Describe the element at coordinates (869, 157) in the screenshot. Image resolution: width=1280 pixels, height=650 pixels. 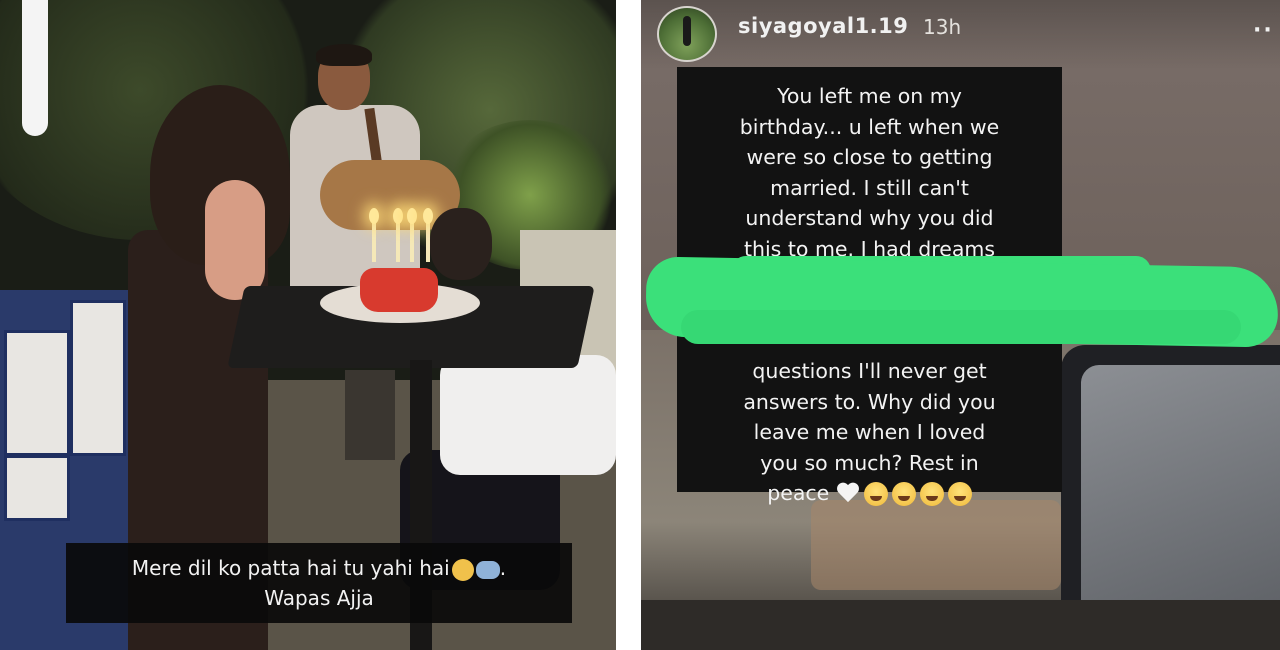
I see `story-line: were so close to getting` at that location.